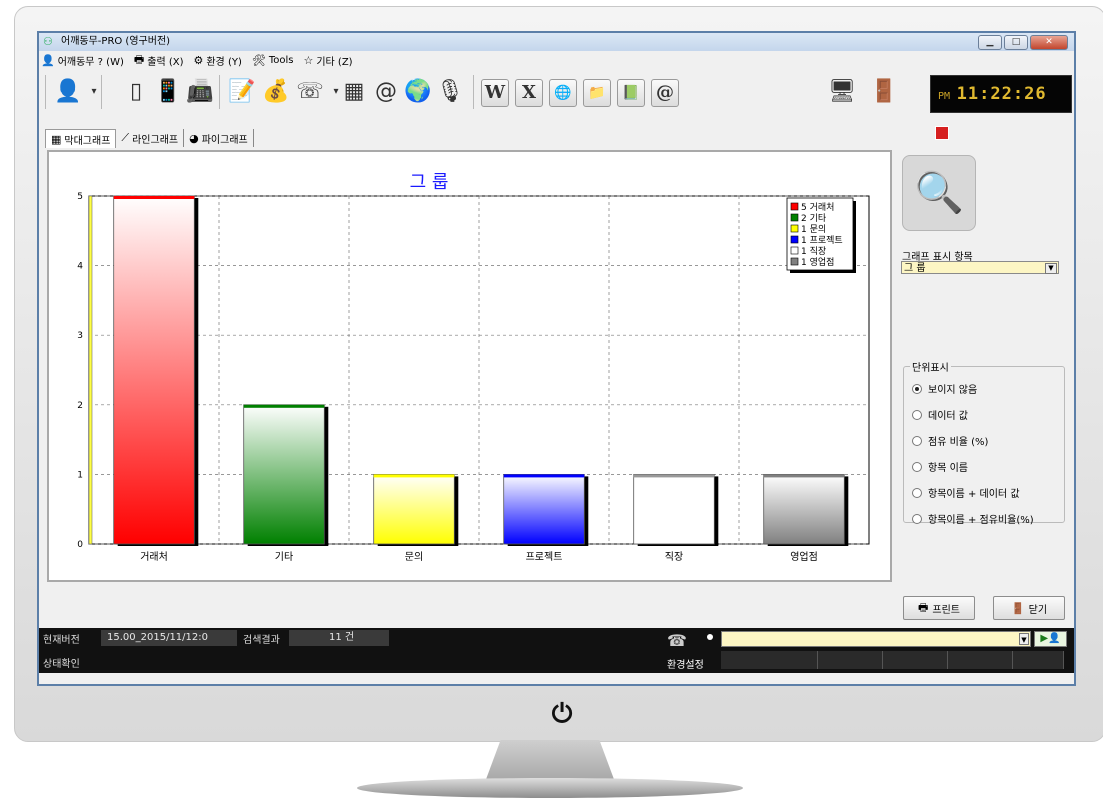  Describe the element at coordinates (150, 138) in the screenshot. I see `tab-line-chart: ⟋ 라인그래프` at that location.